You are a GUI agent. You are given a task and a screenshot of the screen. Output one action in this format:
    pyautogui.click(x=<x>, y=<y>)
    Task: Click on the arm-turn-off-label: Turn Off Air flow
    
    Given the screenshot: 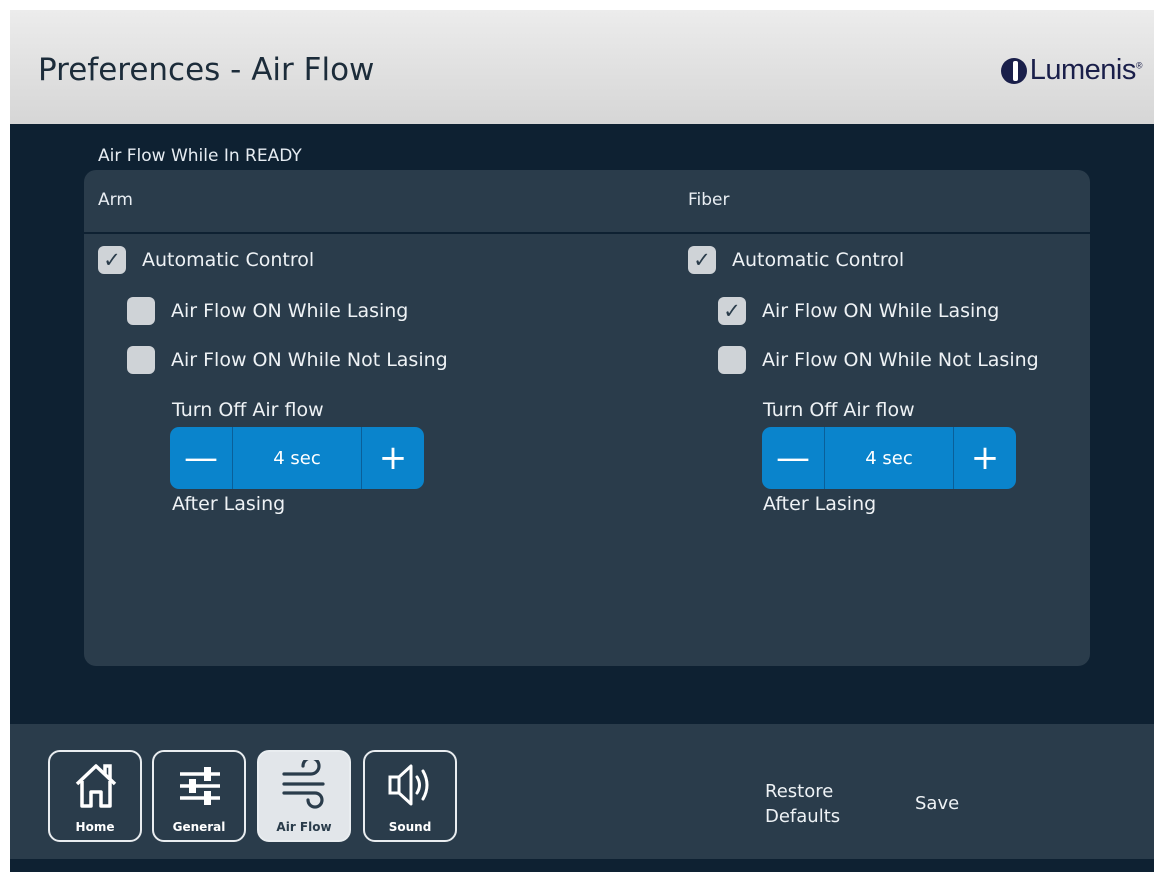 What is the action you would take?
    pyautogui.click(x=248, y=410)
    